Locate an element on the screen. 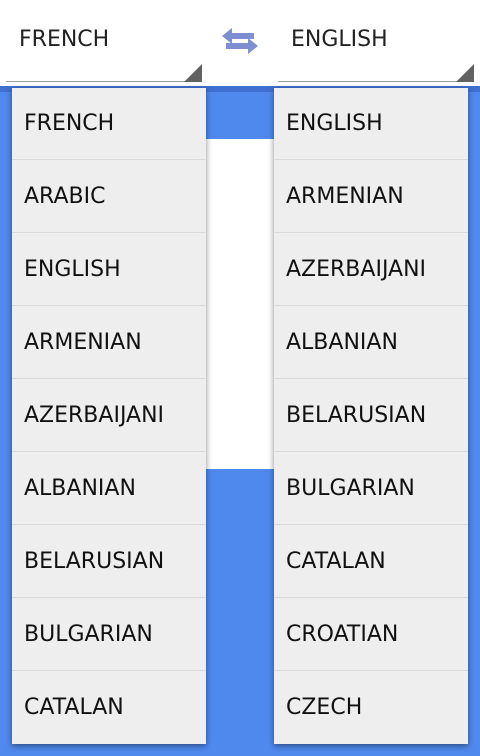 The width and height of the screenshot is (480, 756). source-option: ALBANIAN is located at coordinates (109, 488).